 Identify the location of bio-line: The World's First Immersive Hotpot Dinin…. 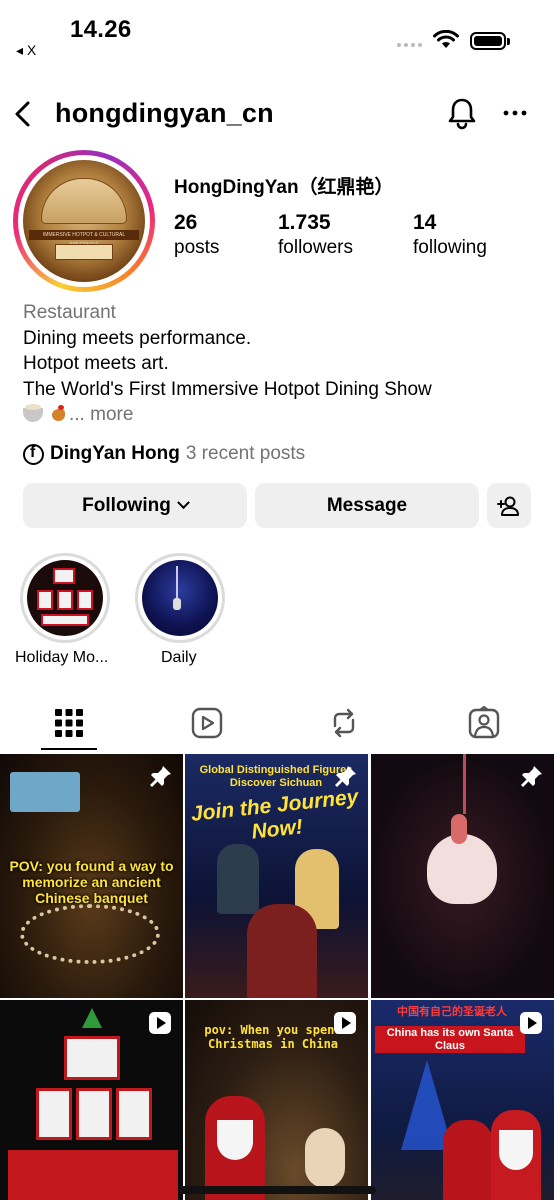
(227, 389).